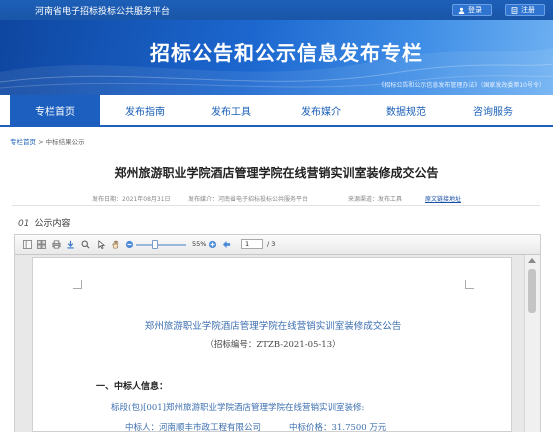 The image size is (553, 432). Describe the element at coordinates (273, 326) in the screenshot. I see `doc-title: 郑州旅游职业学院酒店管理学院在线营销实训室装修成交公告` at that location.